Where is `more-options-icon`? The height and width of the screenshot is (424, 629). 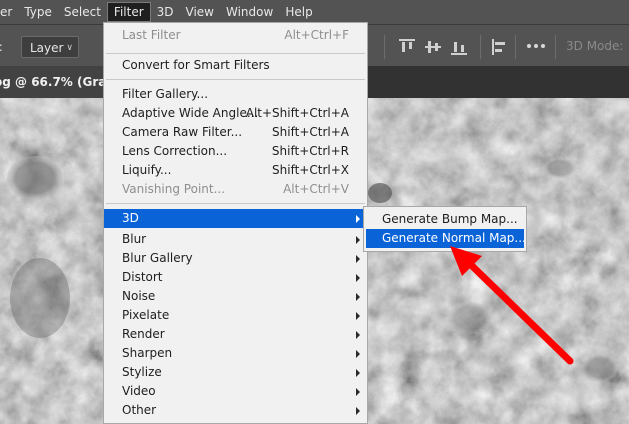 more-options-icon is located at coordinates (537, 46).